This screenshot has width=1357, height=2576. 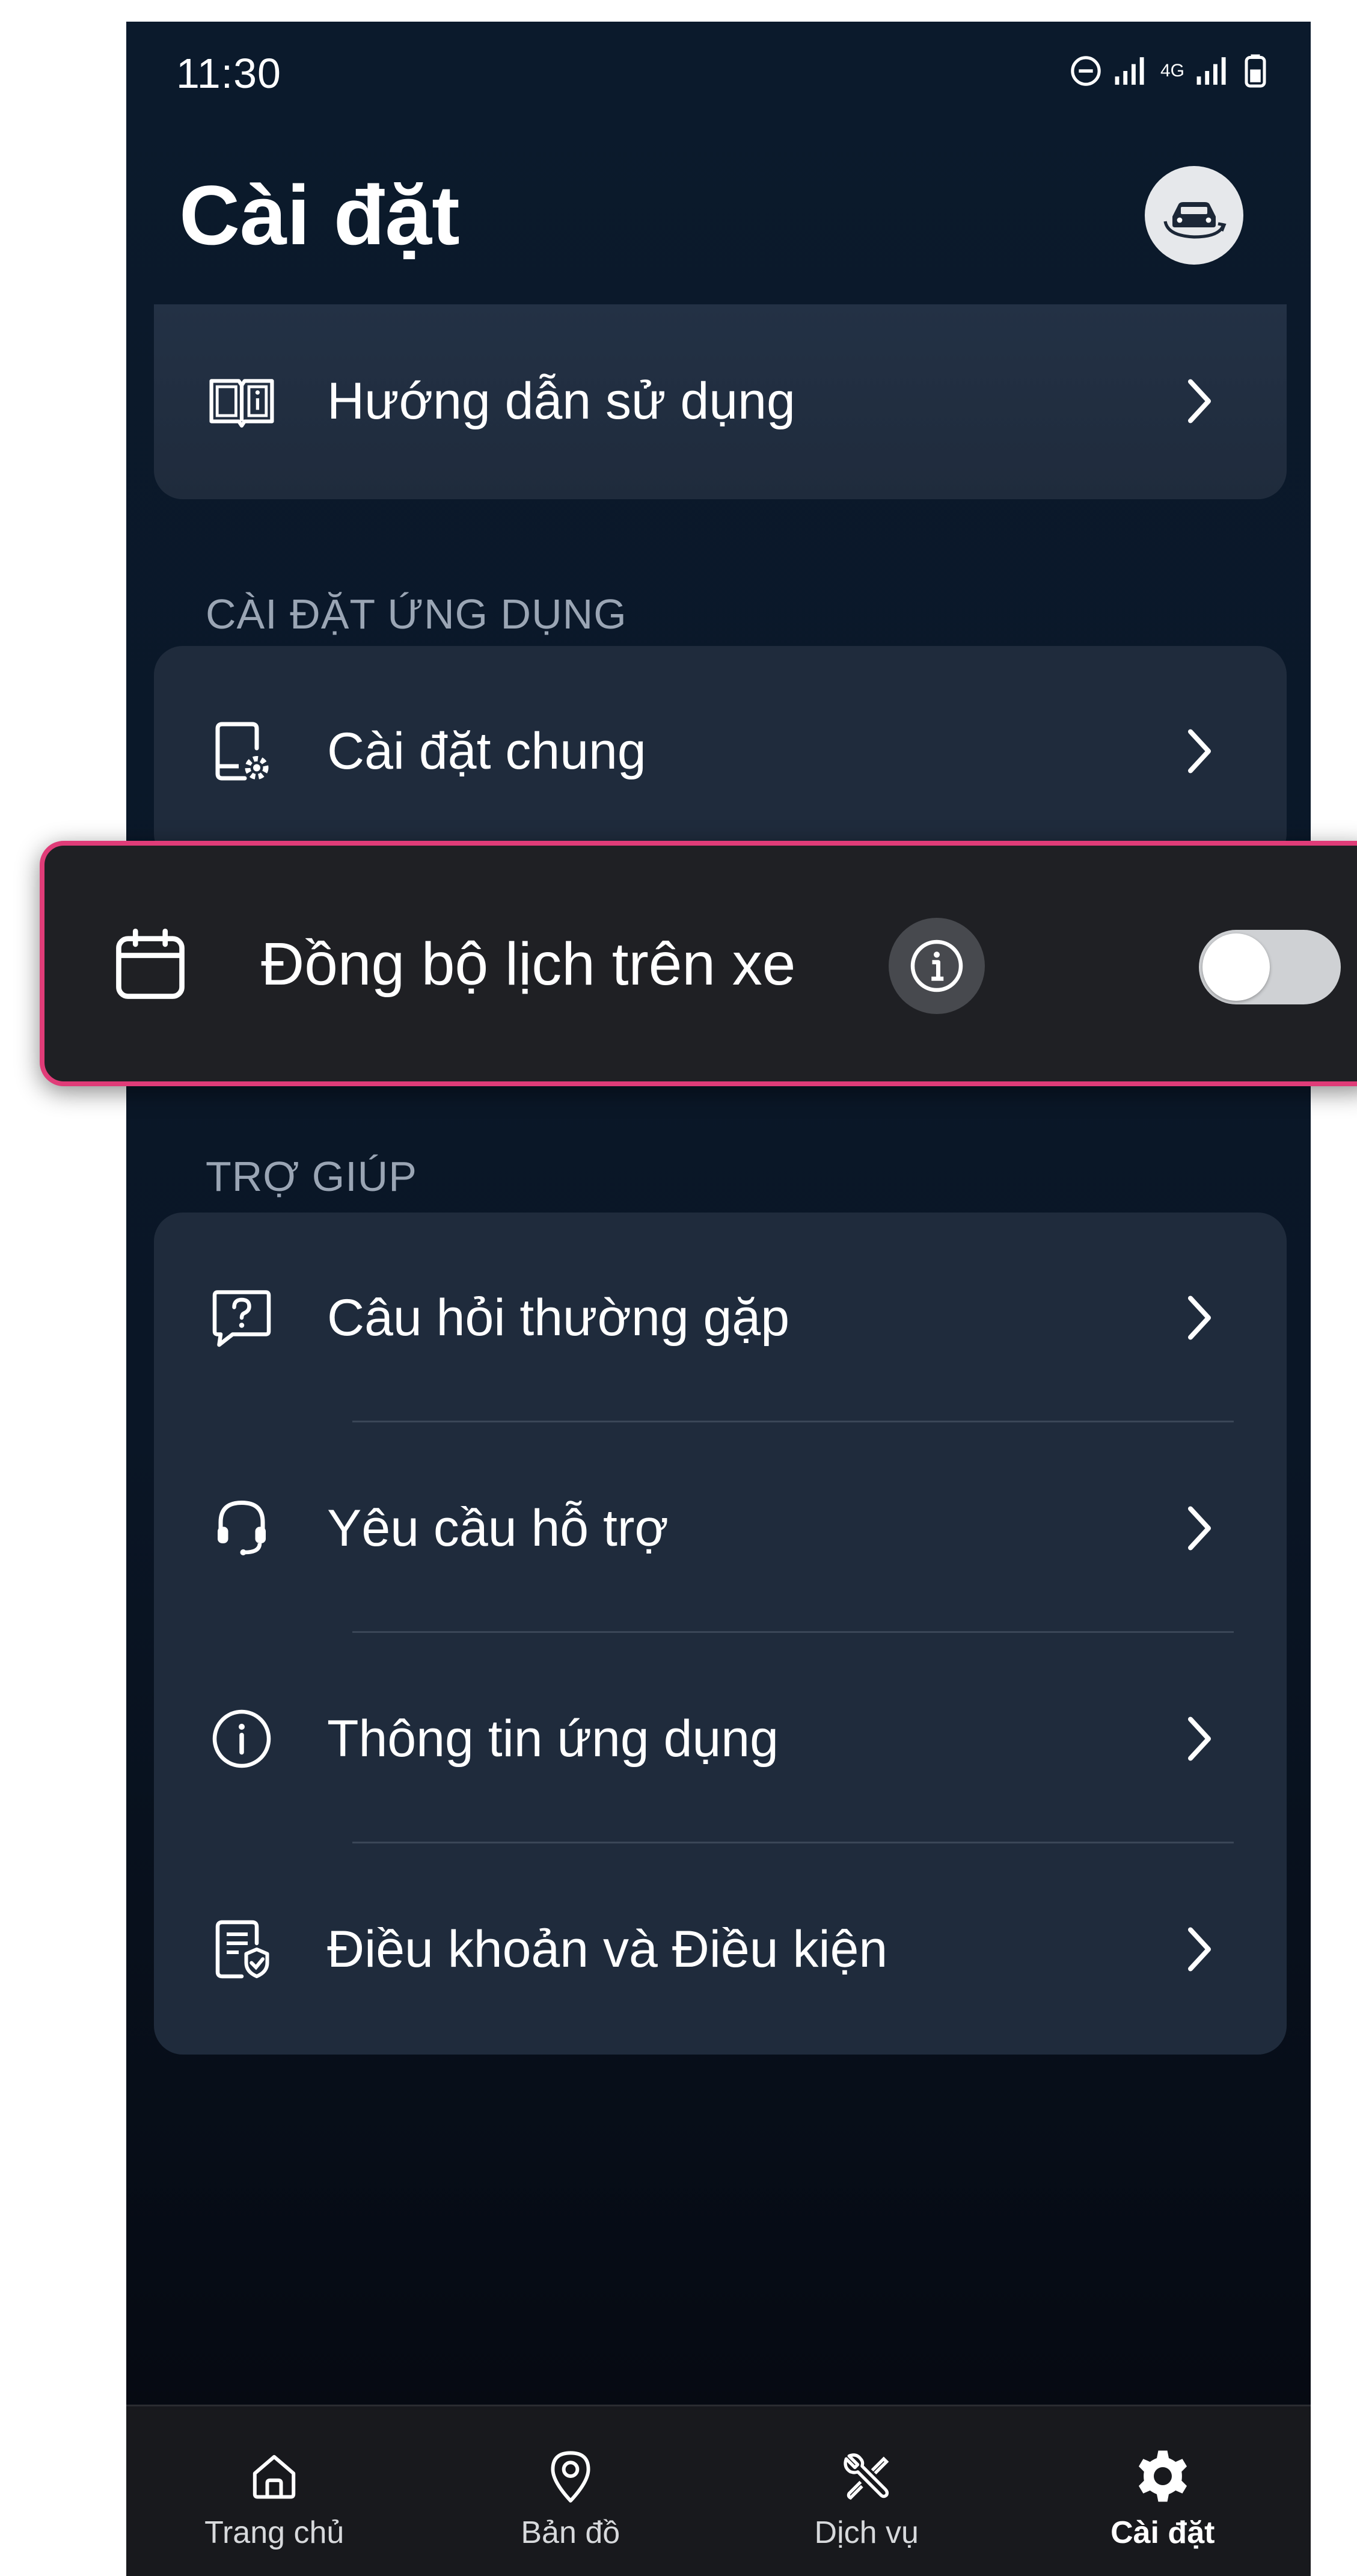 What do you see at coordinates (1163, 2476) in the screenshot?
I see `gear-icon` at bounding box center [1163, 2476].